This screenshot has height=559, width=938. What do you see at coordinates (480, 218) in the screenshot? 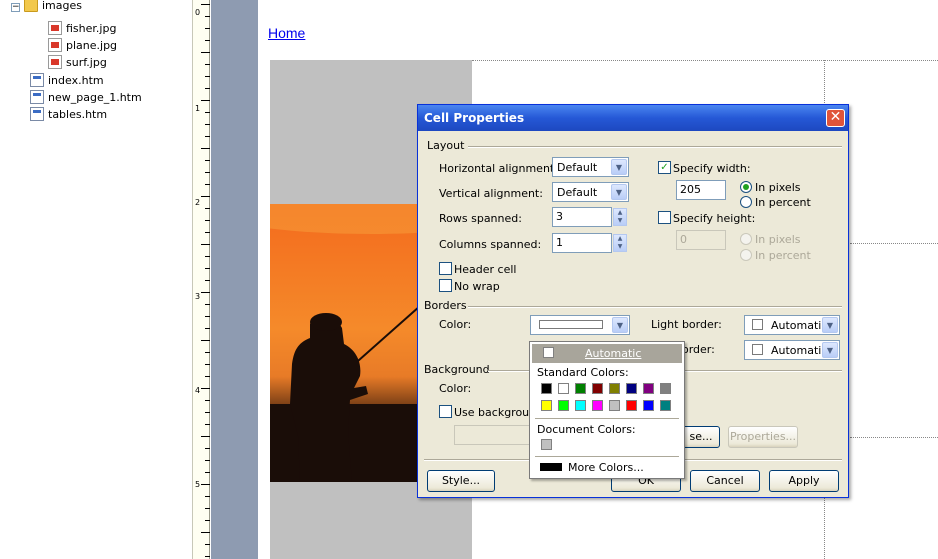
I see `rows-spanned-label: Rows spanned:` at bounding box center [480, 218].